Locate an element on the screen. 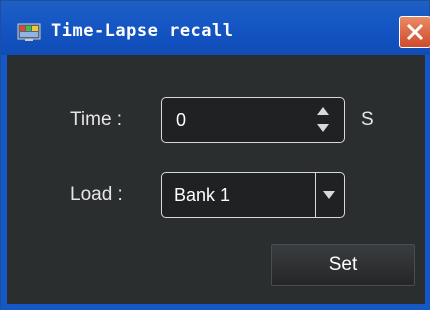  set-button: Set is located at coordinates (343, 265).